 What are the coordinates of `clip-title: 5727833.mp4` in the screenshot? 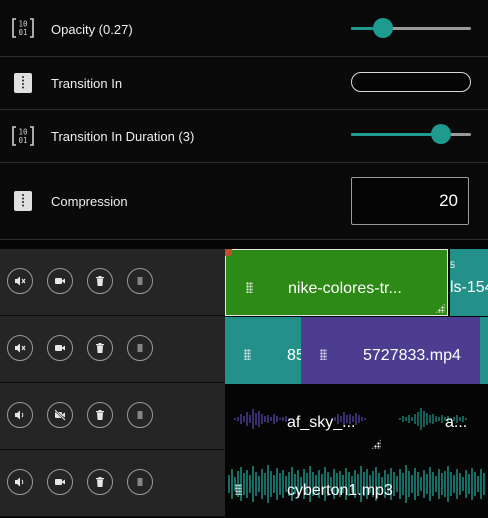 It's located at (412, 355).